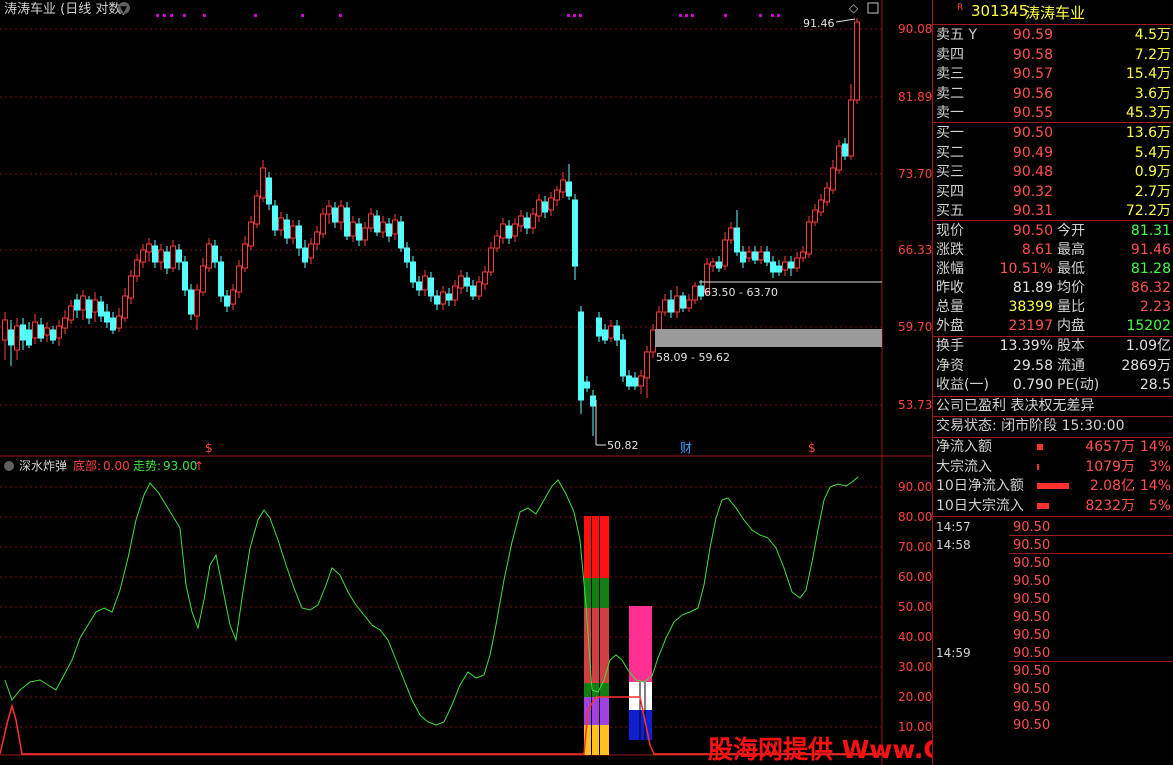 Image resolution: width=1173 pixels, height=765 pixels. I want to click on flow-row: 净流入额 4657万 14%, so click(1053, 447).